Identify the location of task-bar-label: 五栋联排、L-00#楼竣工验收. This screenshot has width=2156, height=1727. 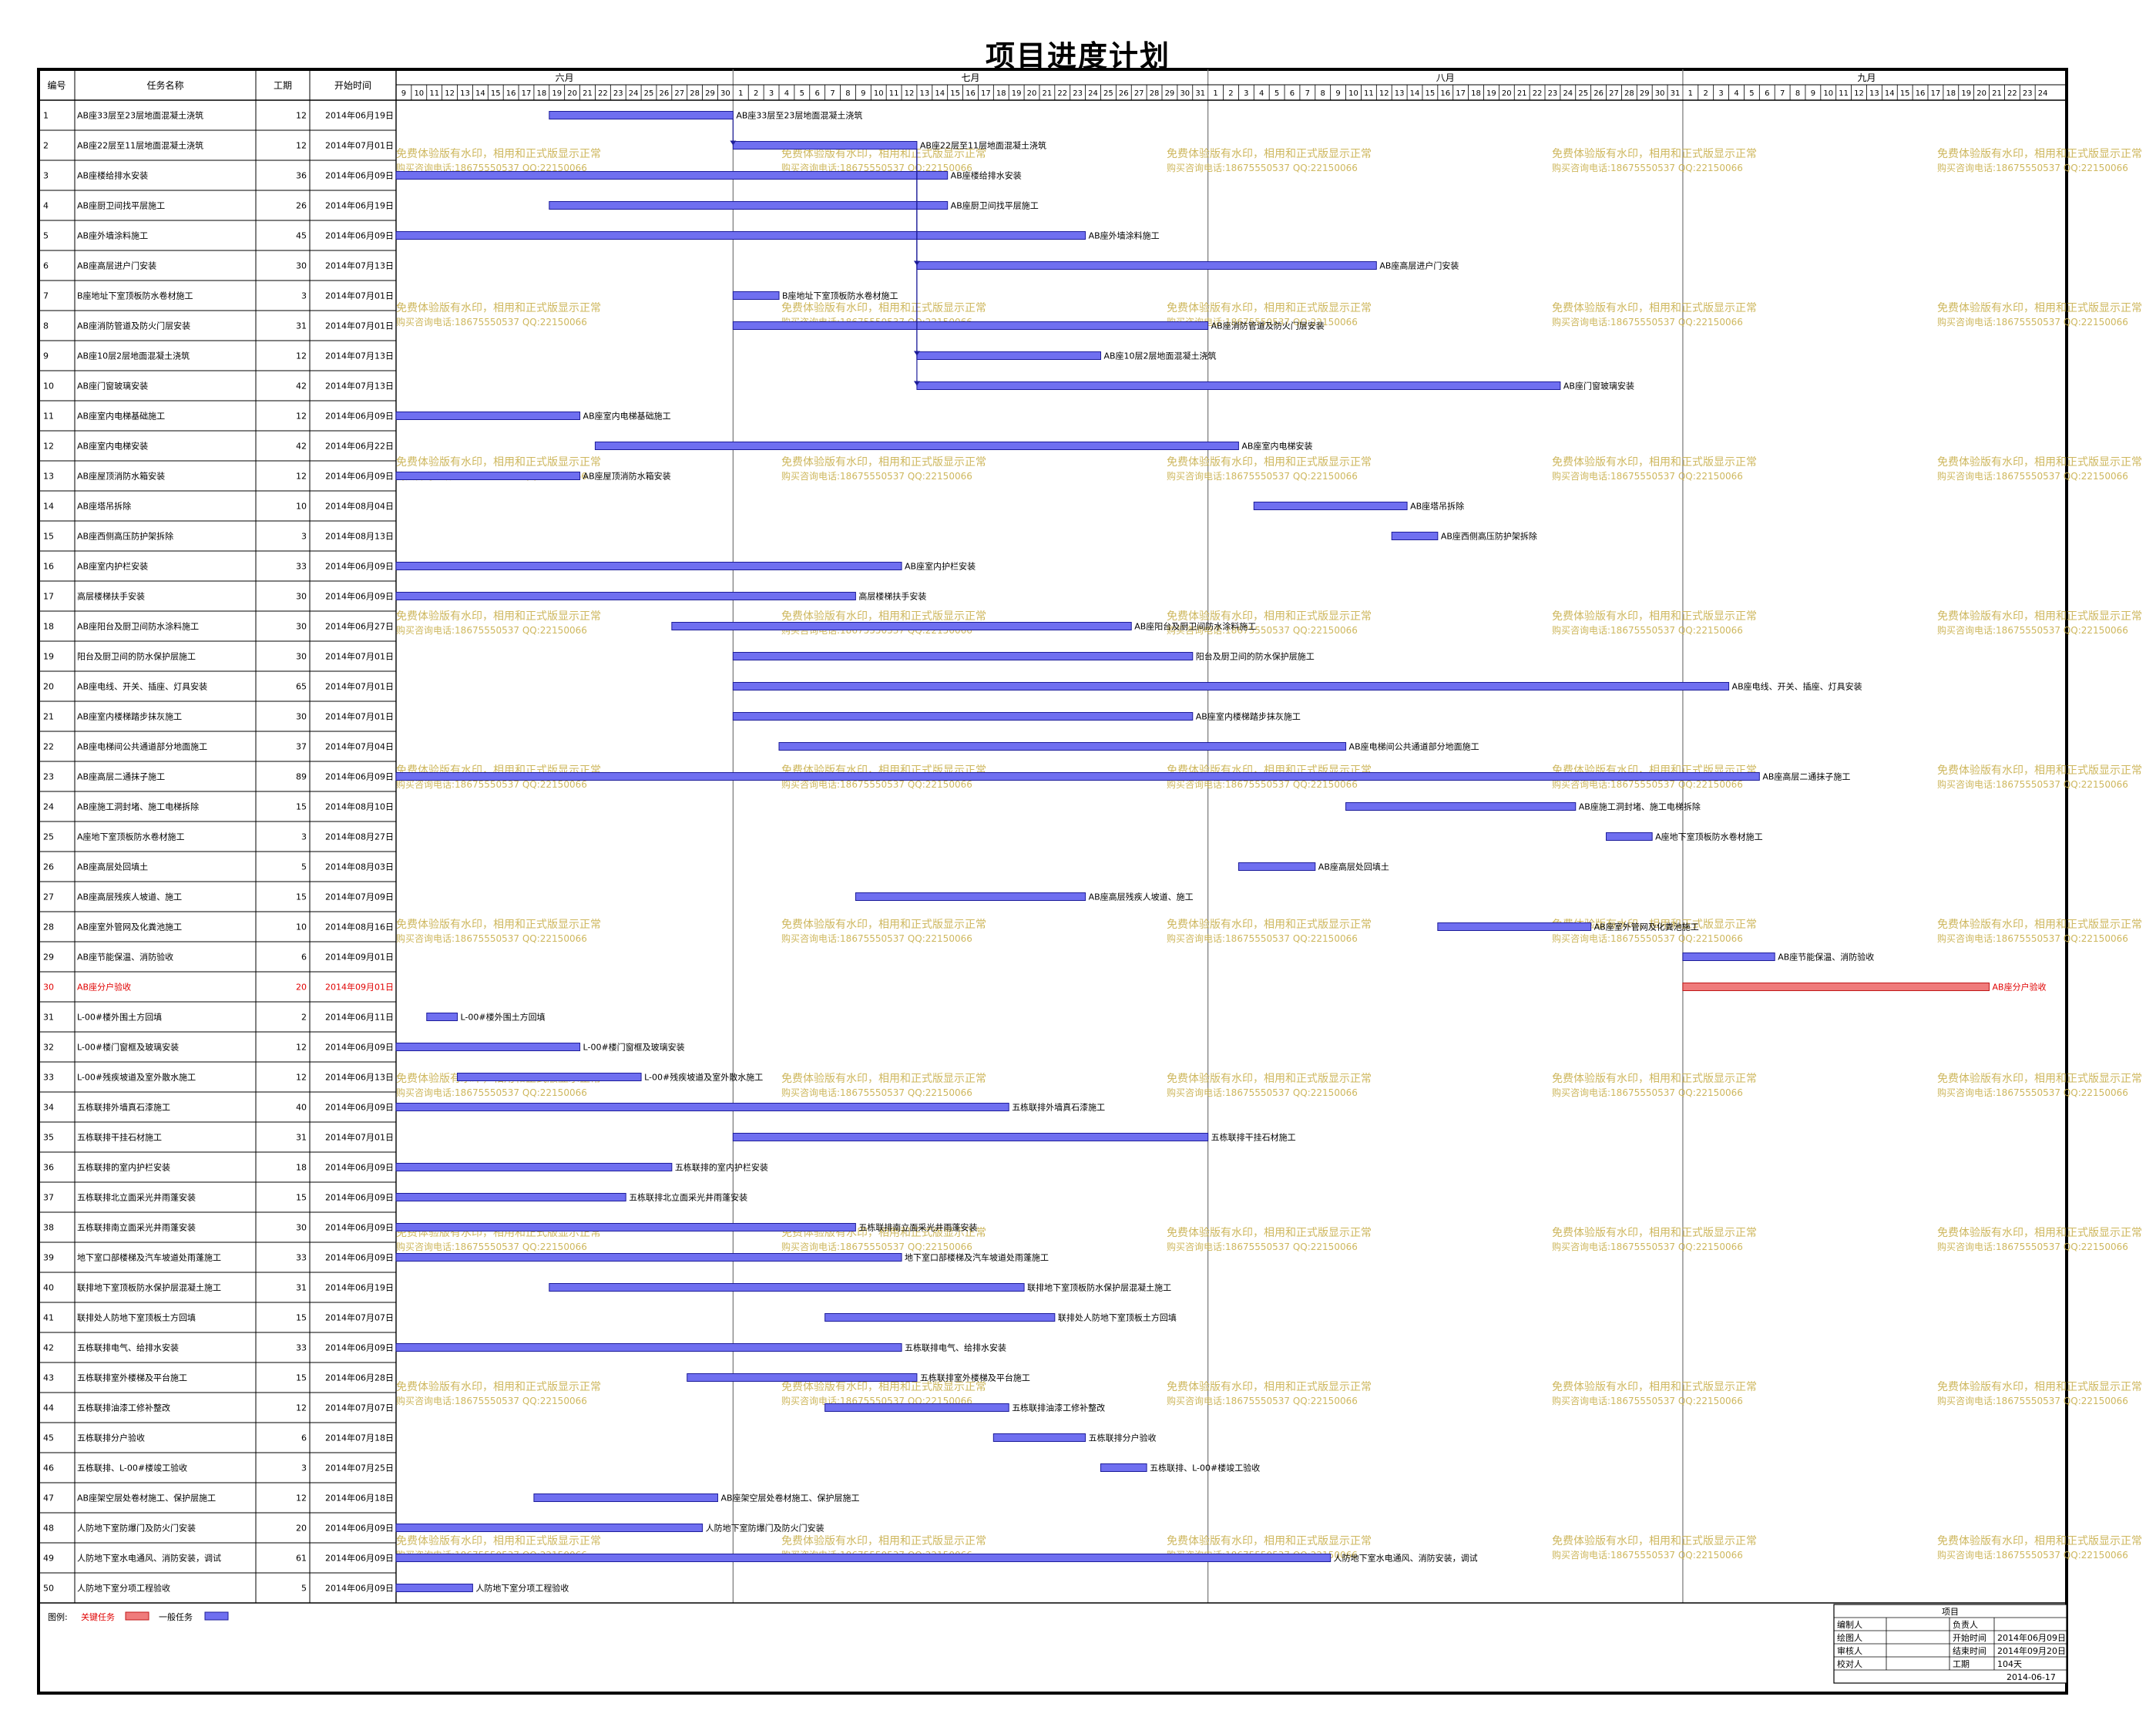
(1205, 1468).